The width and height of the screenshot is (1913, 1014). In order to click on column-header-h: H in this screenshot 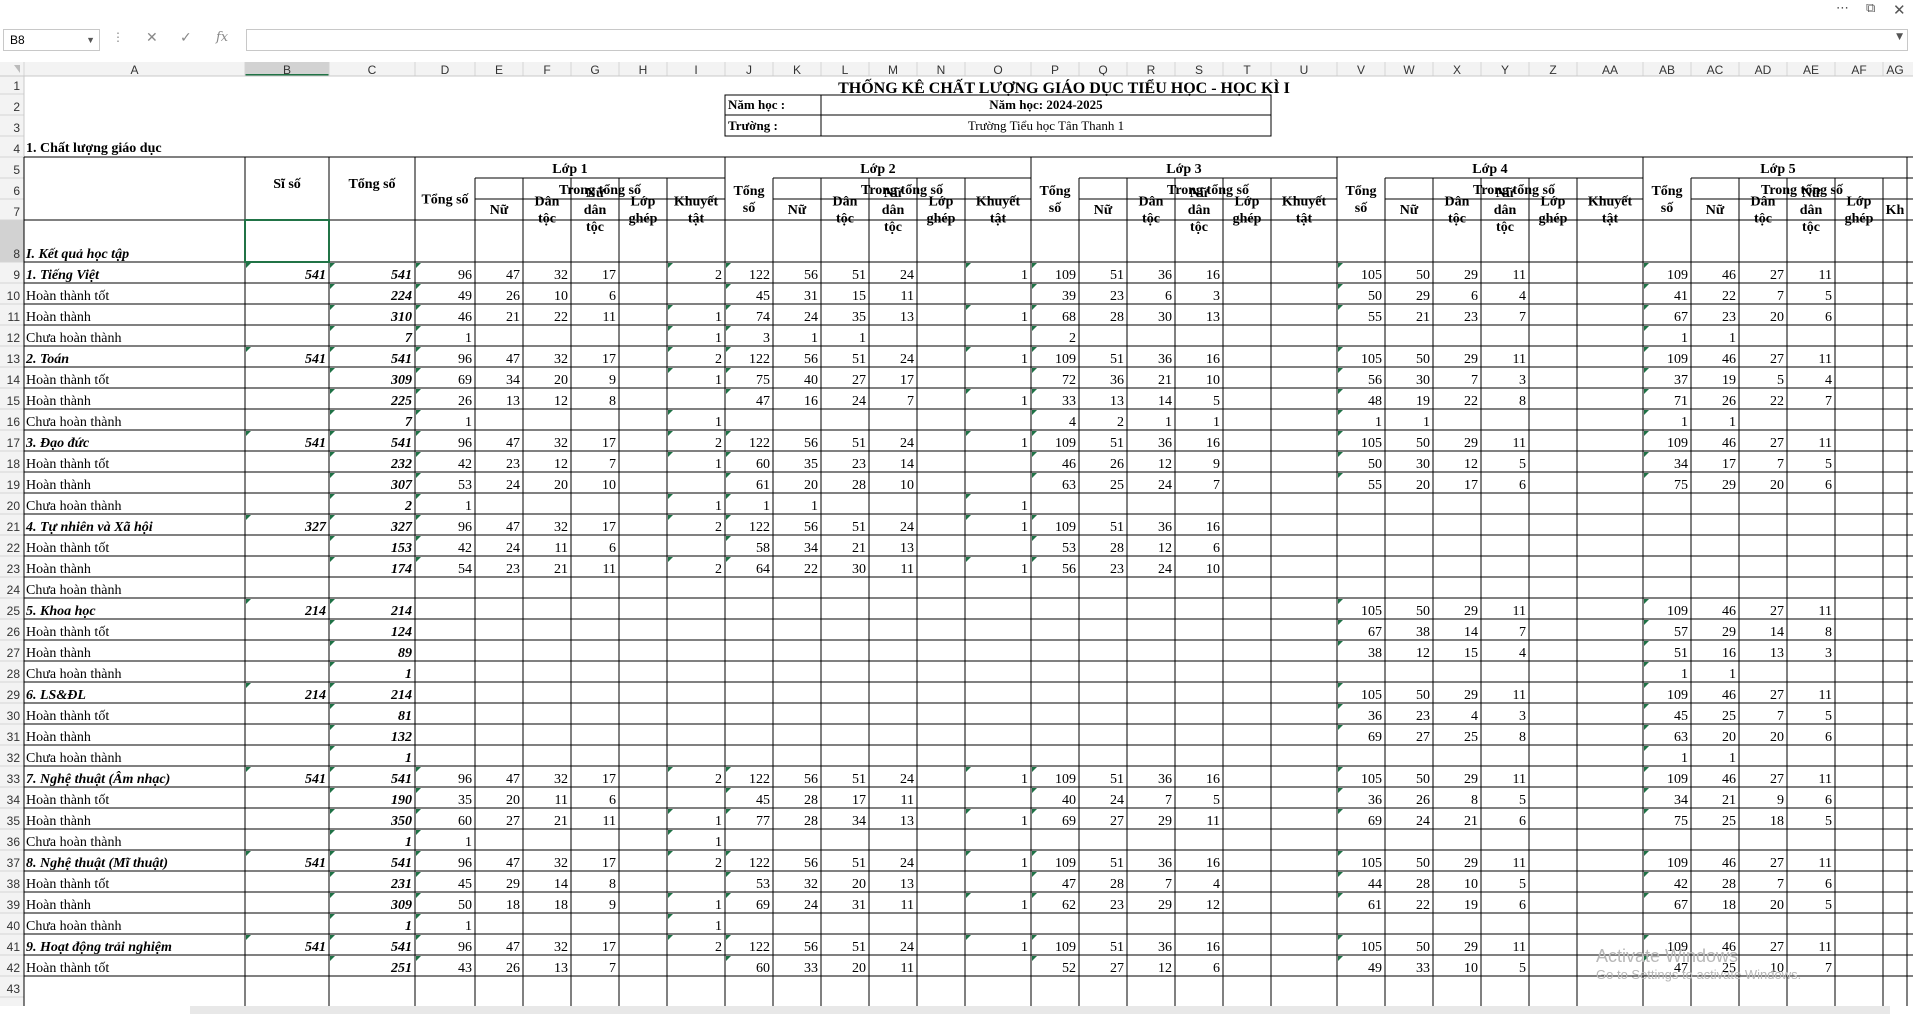, I will do `click(643, 70)`.